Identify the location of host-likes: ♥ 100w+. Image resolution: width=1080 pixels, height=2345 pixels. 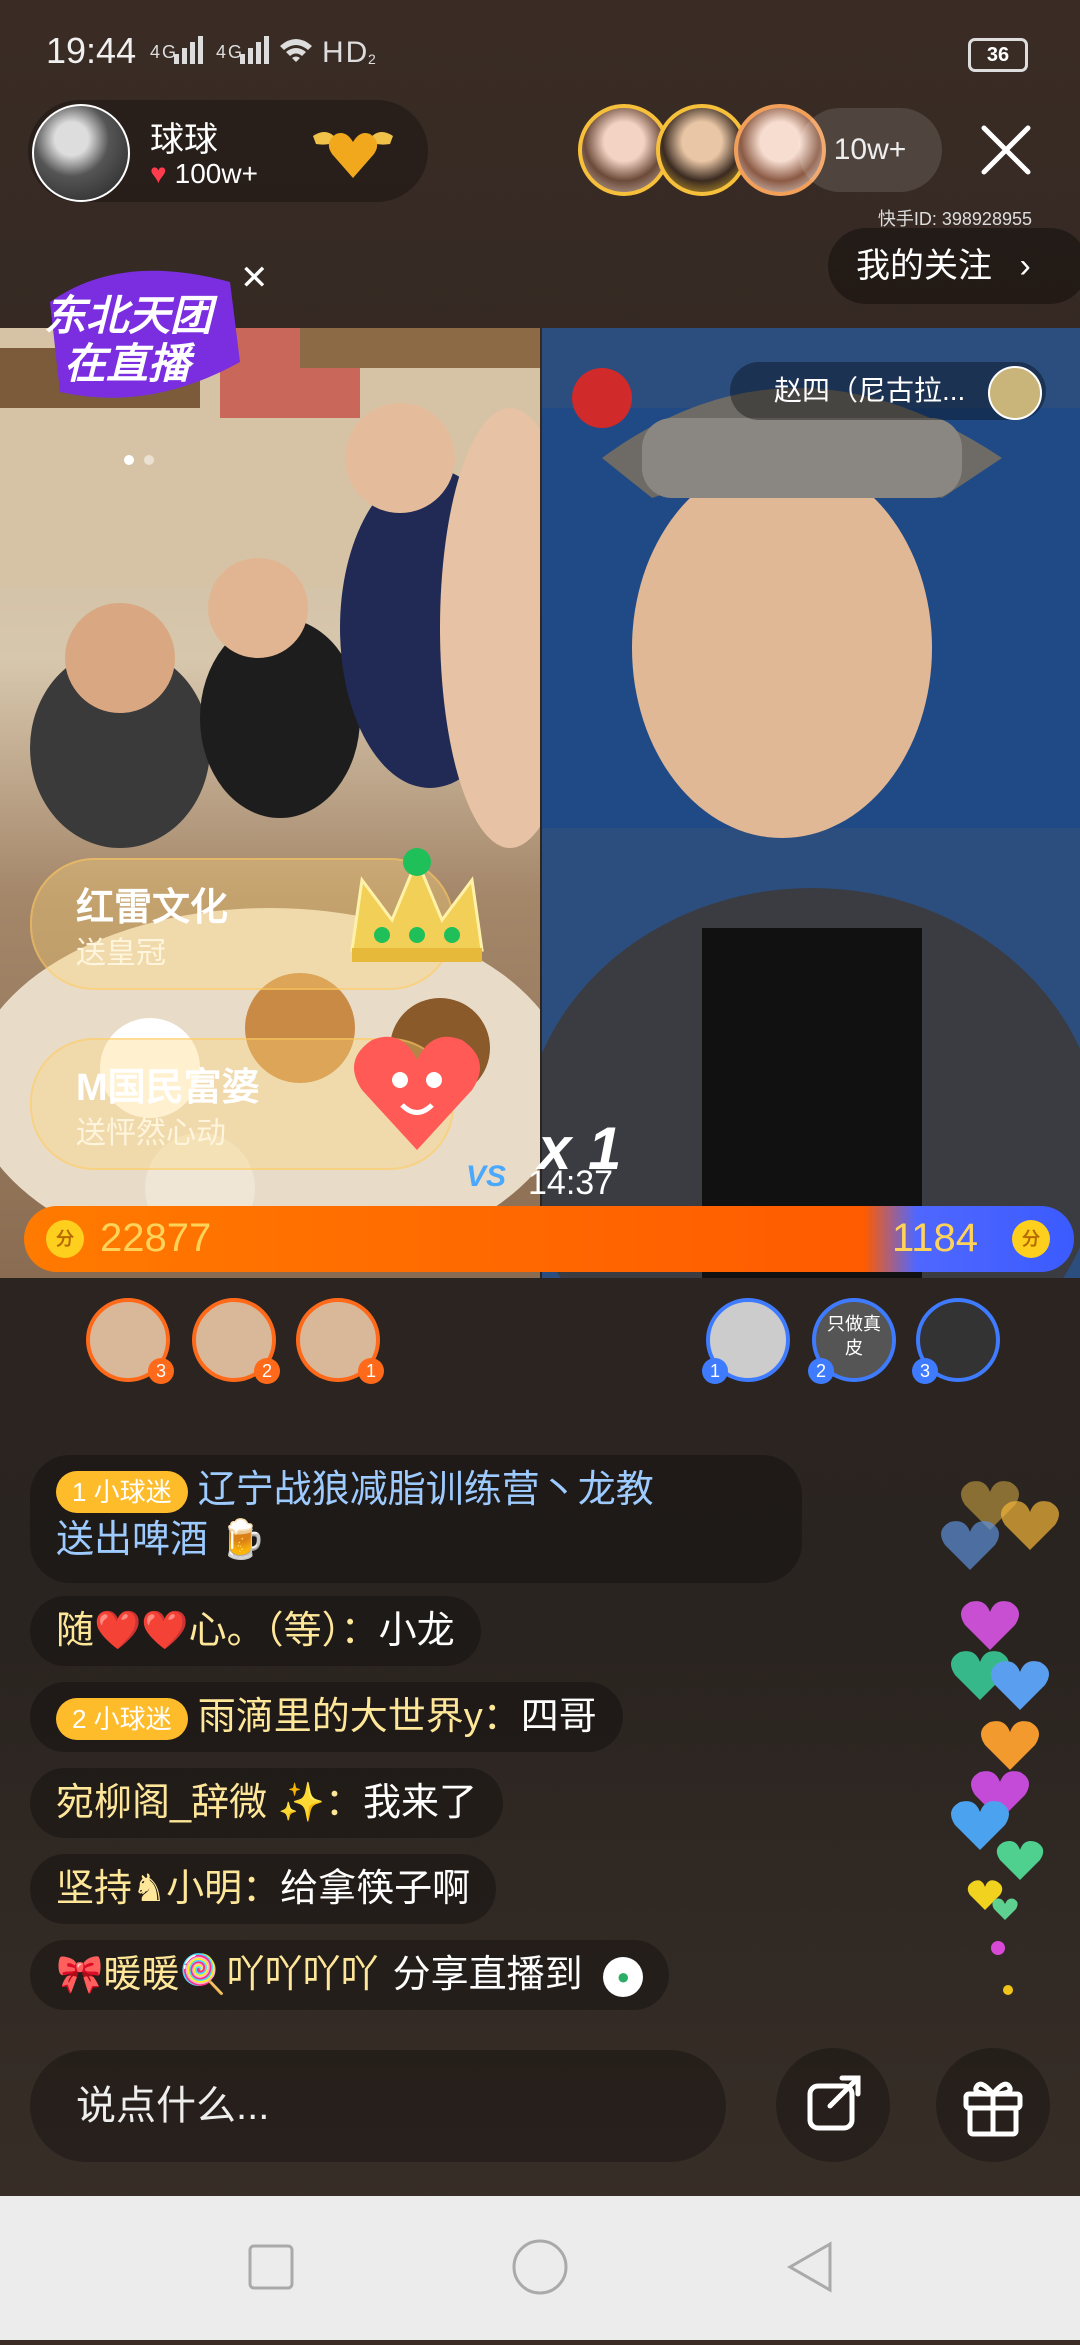
(204, 174).